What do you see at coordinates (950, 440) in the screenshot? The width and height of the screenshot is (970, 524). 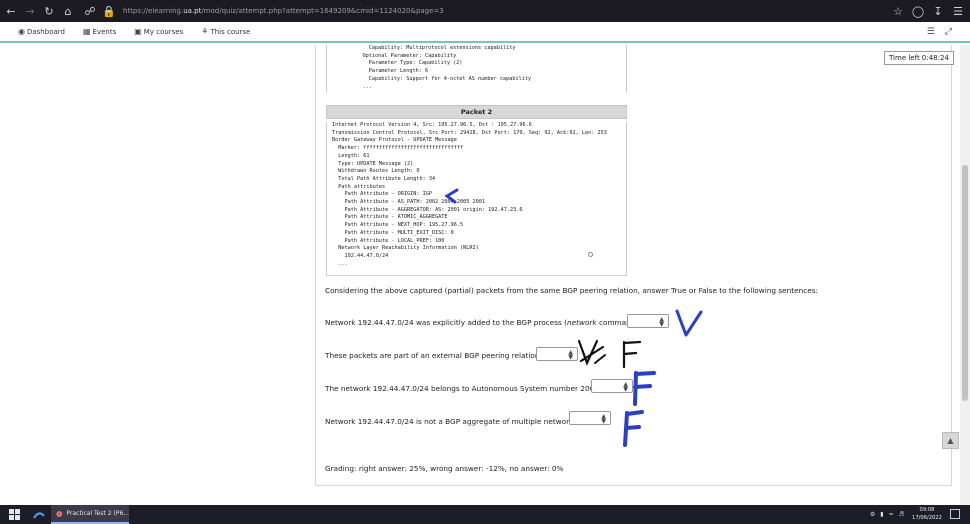 I see `back-to-top-button: ▲` at bounding box center [950, 440].